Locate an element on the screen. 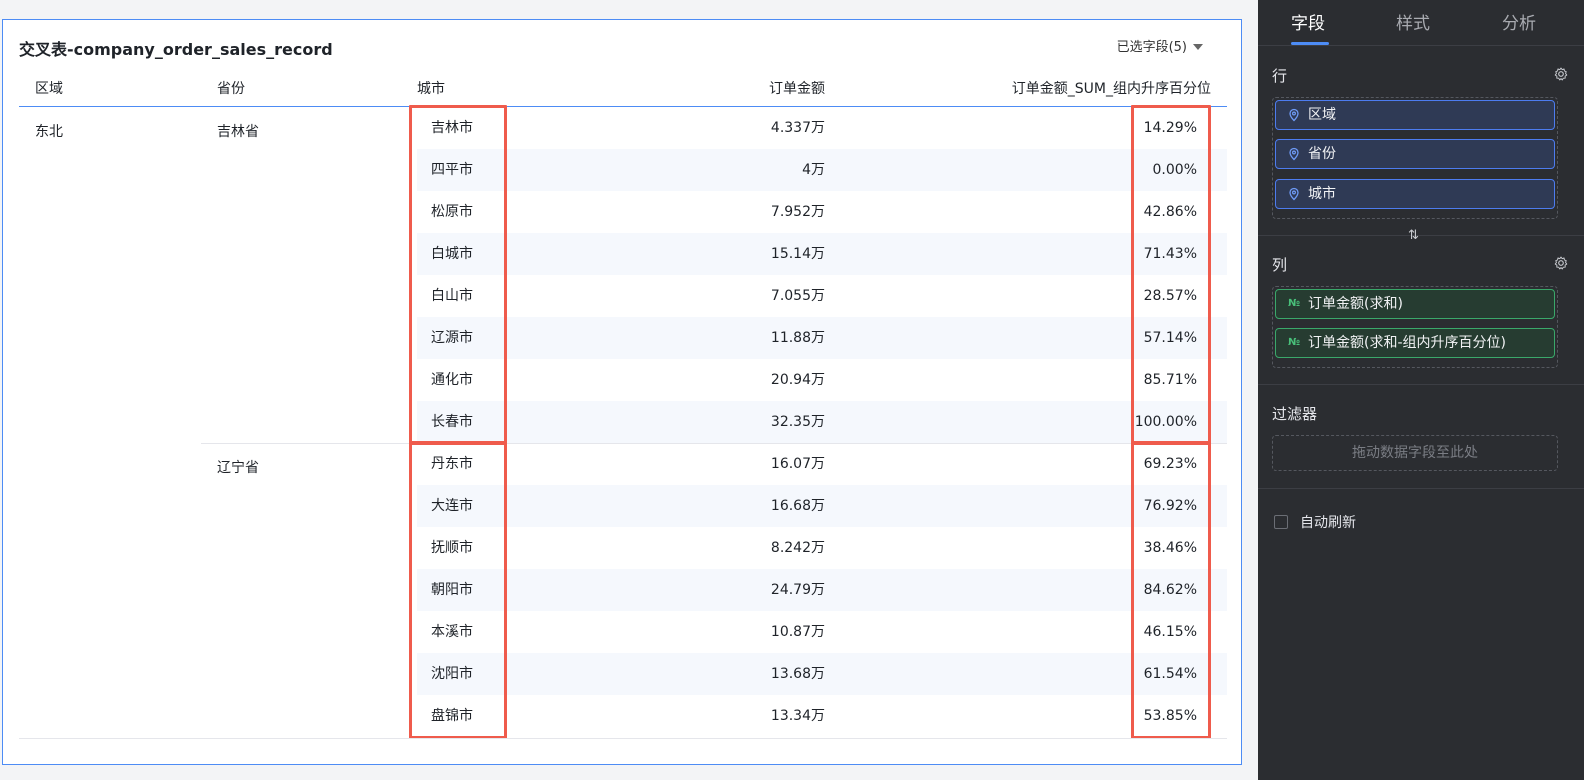  table-row: 沈阳市 13.68万 61.54% is located at coordinates (822, 674).